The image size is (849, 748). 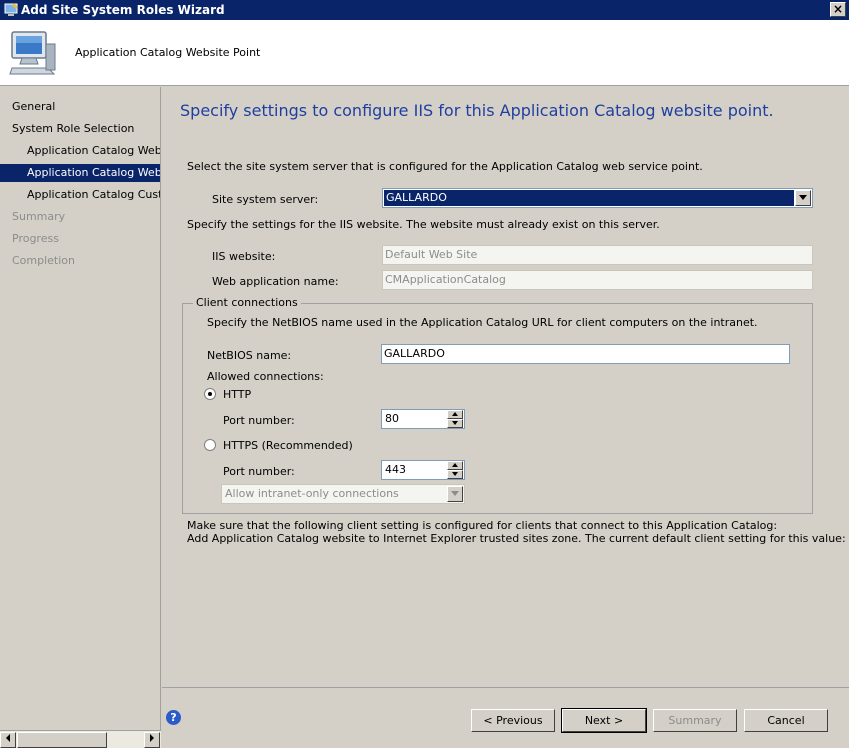 What do you see at coordinates (423, 419) in the screenshot?
I see `http-port-stepper: 80` at bounding box center [423, 419].